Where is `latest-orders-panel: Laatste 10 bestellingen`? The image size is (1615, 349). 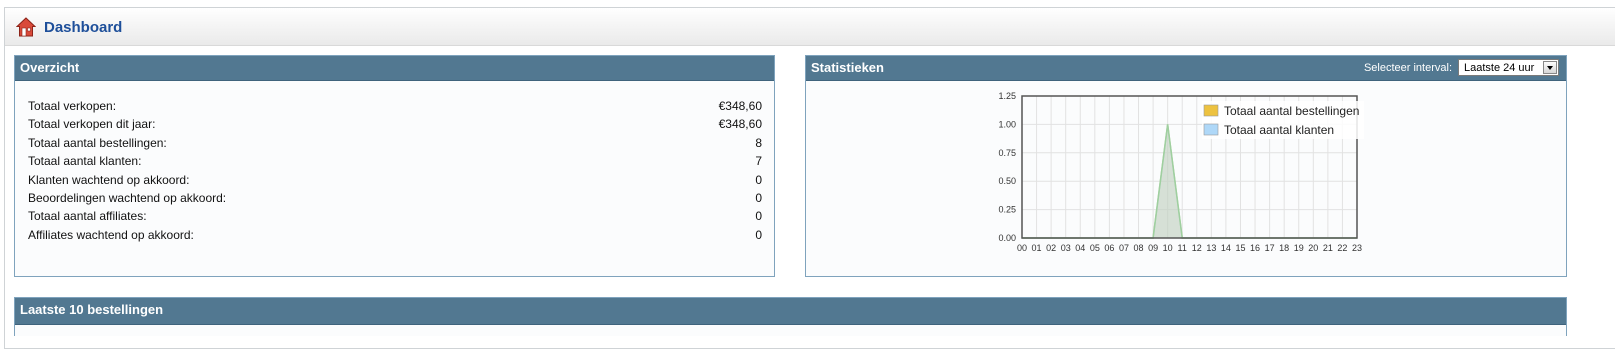
latest-orders-panel: Laatste 10 bestellingen is located at coordinates (790, 316).